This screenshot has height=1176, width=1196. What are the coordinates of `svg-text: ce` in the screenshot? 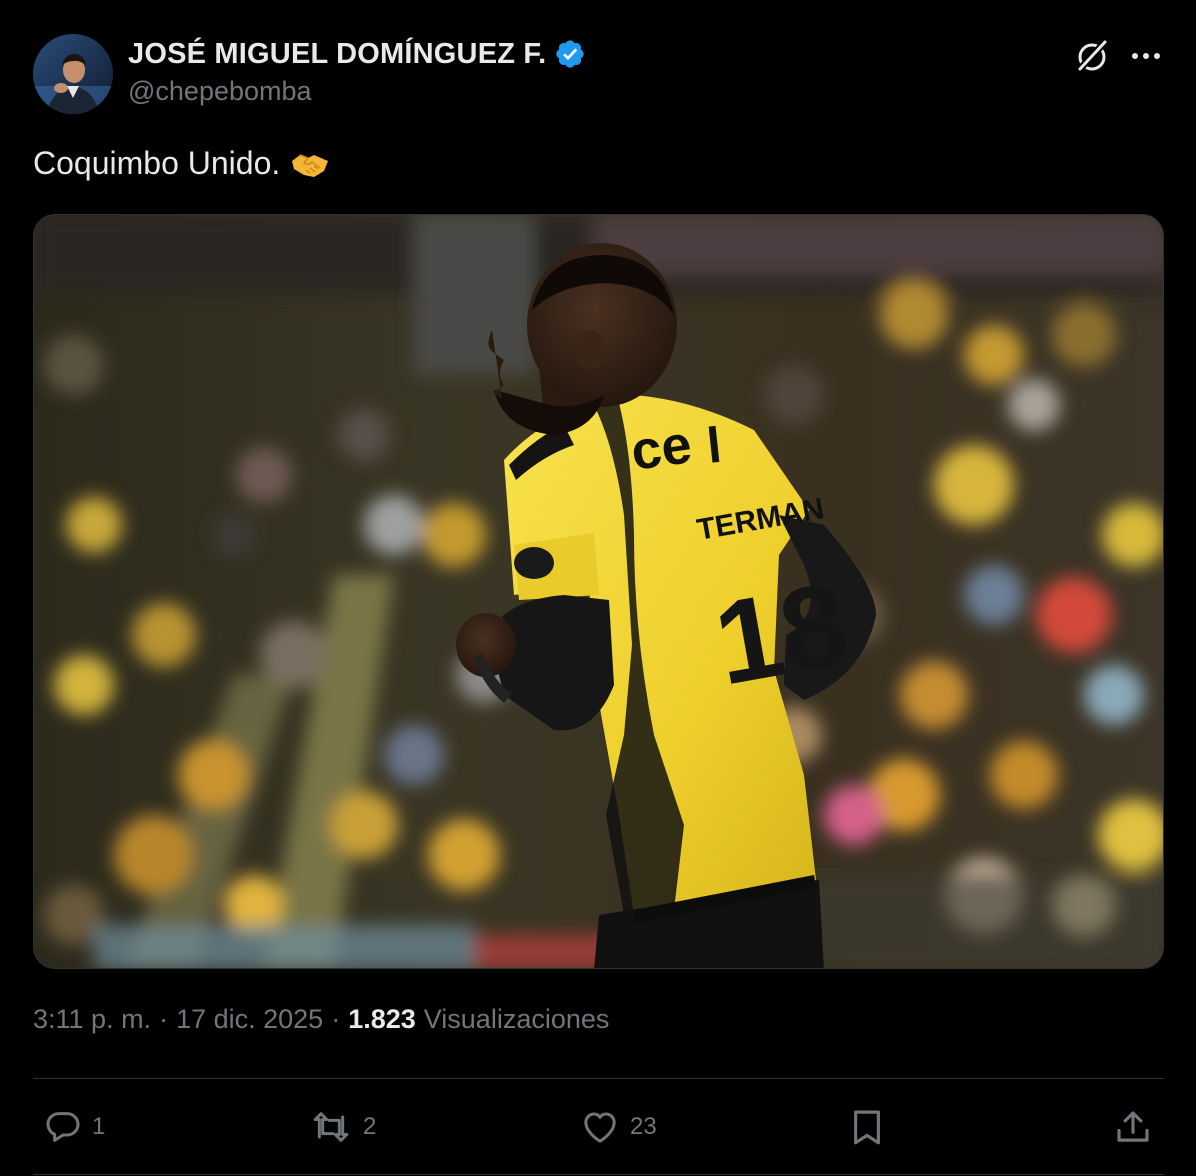 It's located at (661, 448).